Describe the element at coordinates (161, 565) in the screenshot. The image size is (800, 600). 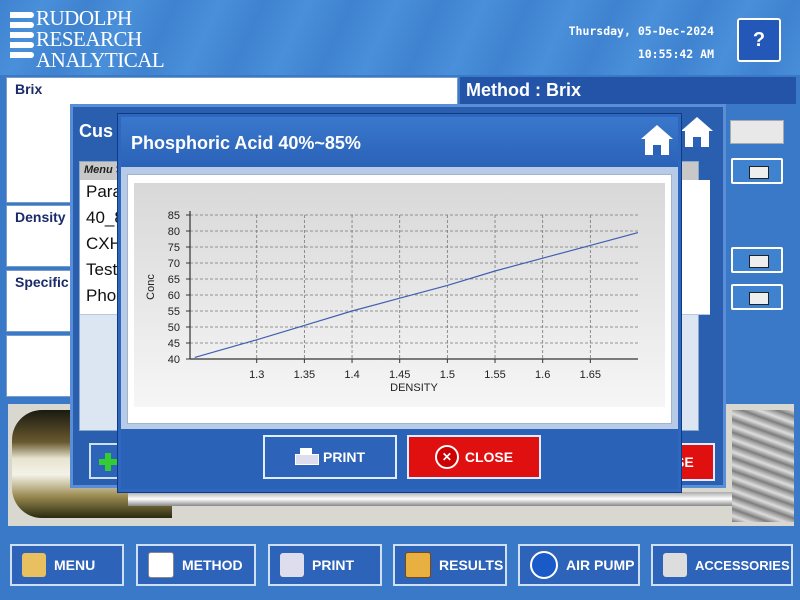
I see `method-icon` at that location.